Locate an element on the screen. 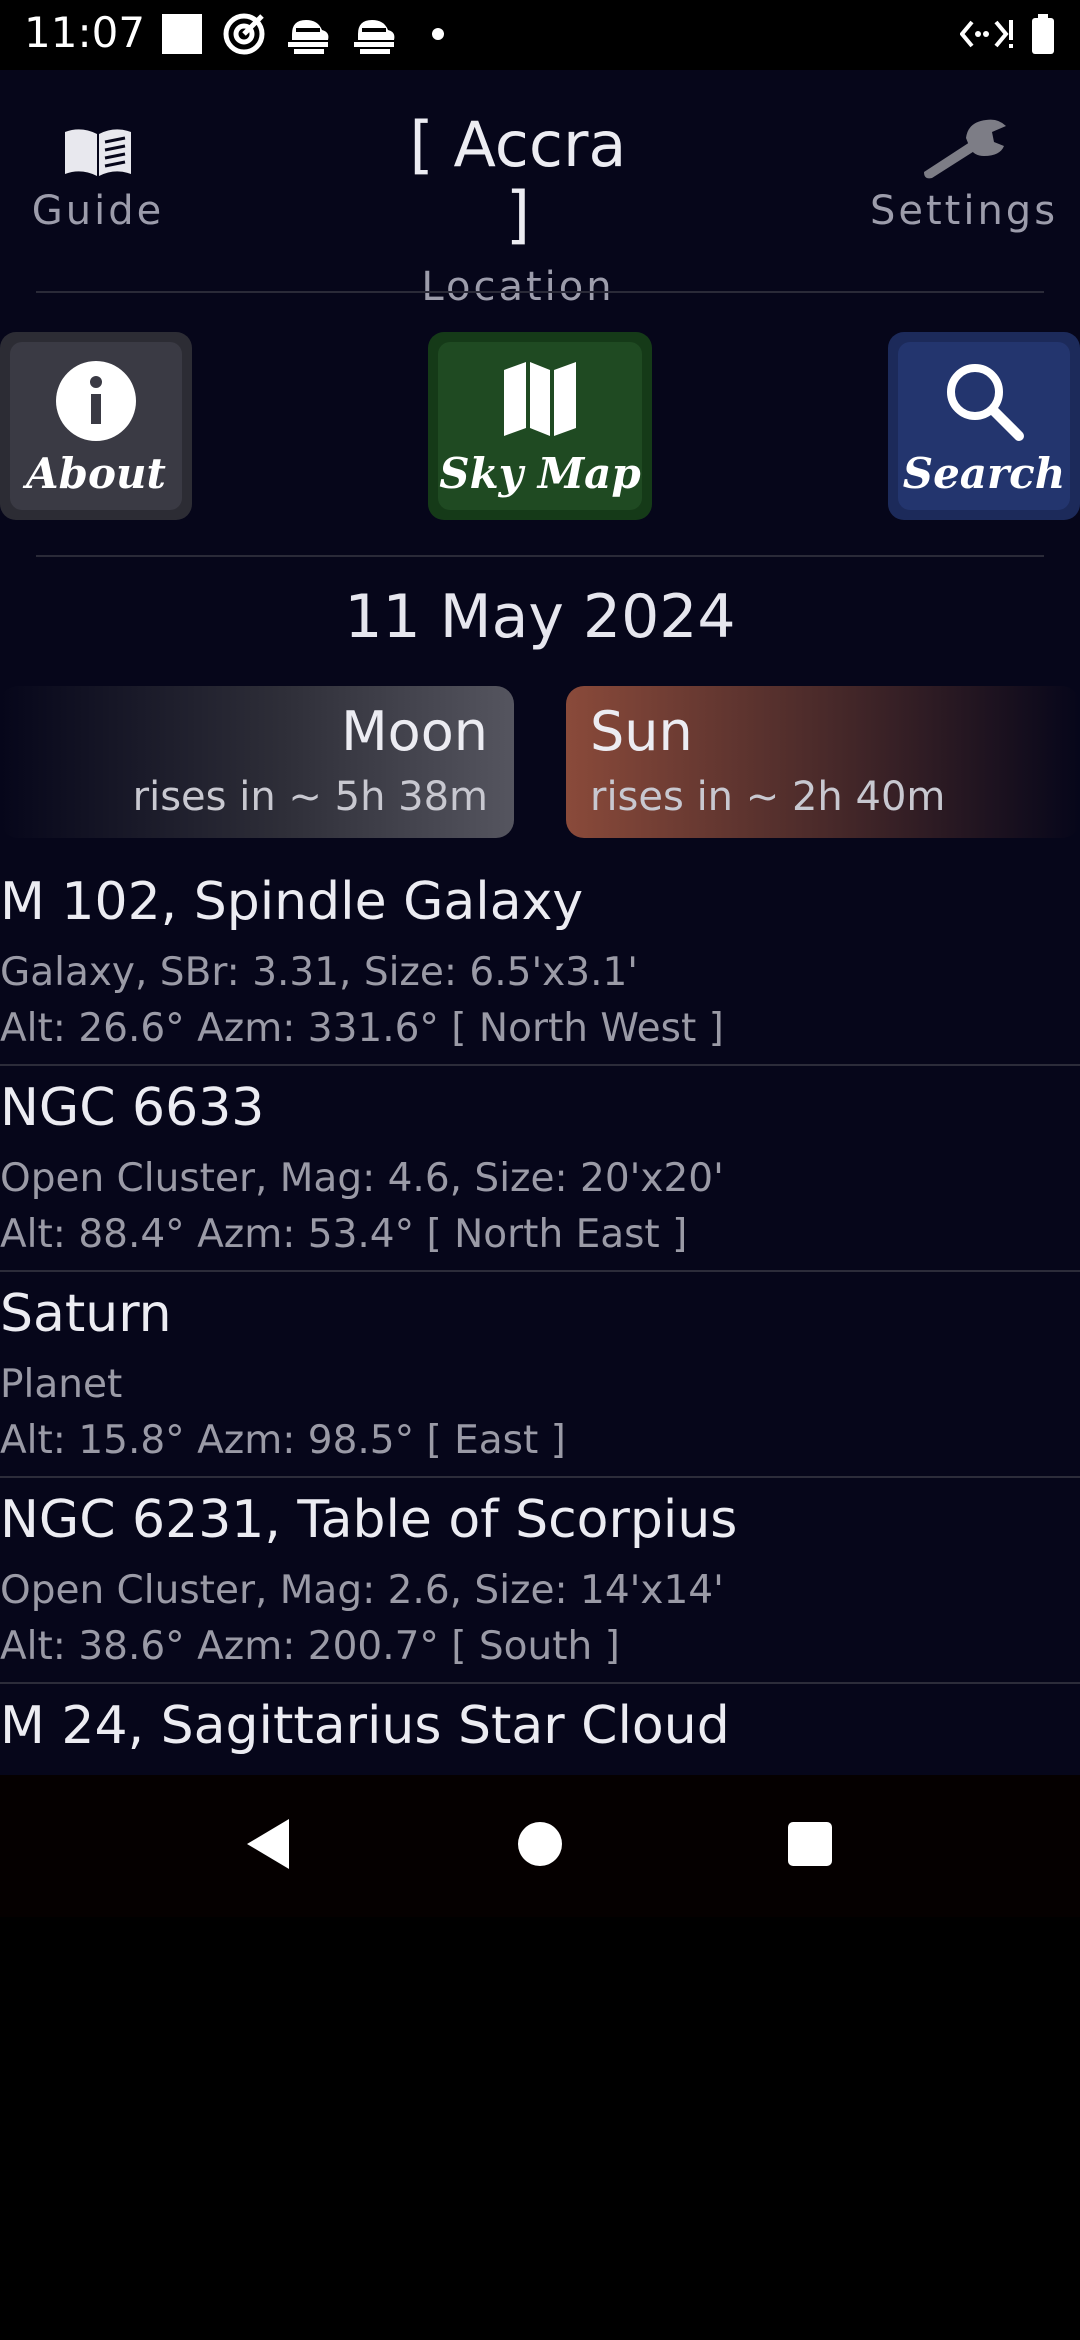 The image size is (1080, 2340). top-navigation: Guide [ Accra ] Location Settings is located at coordinates (540, 190).